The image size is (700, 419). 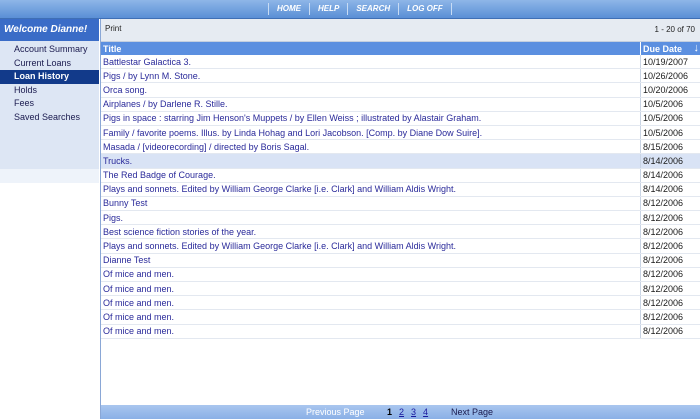 What do you see at coordinates (670, 90) in the screenshot?
I see `row-due-date: 10/20/2006` at bounding box center [670, 90].